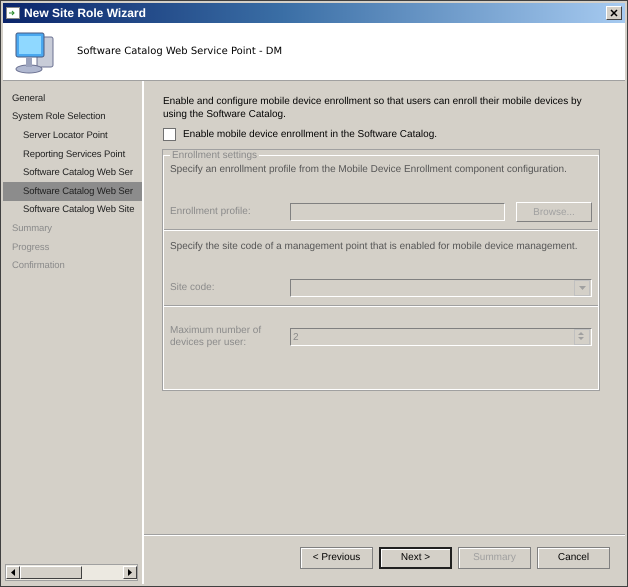 The width and height of the screenshot is (628, 587). What do you see at coordinates (369, 169) in the screenshot?
I see `profile-hint: Specify an enrollment profile from the Mobile Device Enrollment component configuration.` at bounding box center [369, 169].